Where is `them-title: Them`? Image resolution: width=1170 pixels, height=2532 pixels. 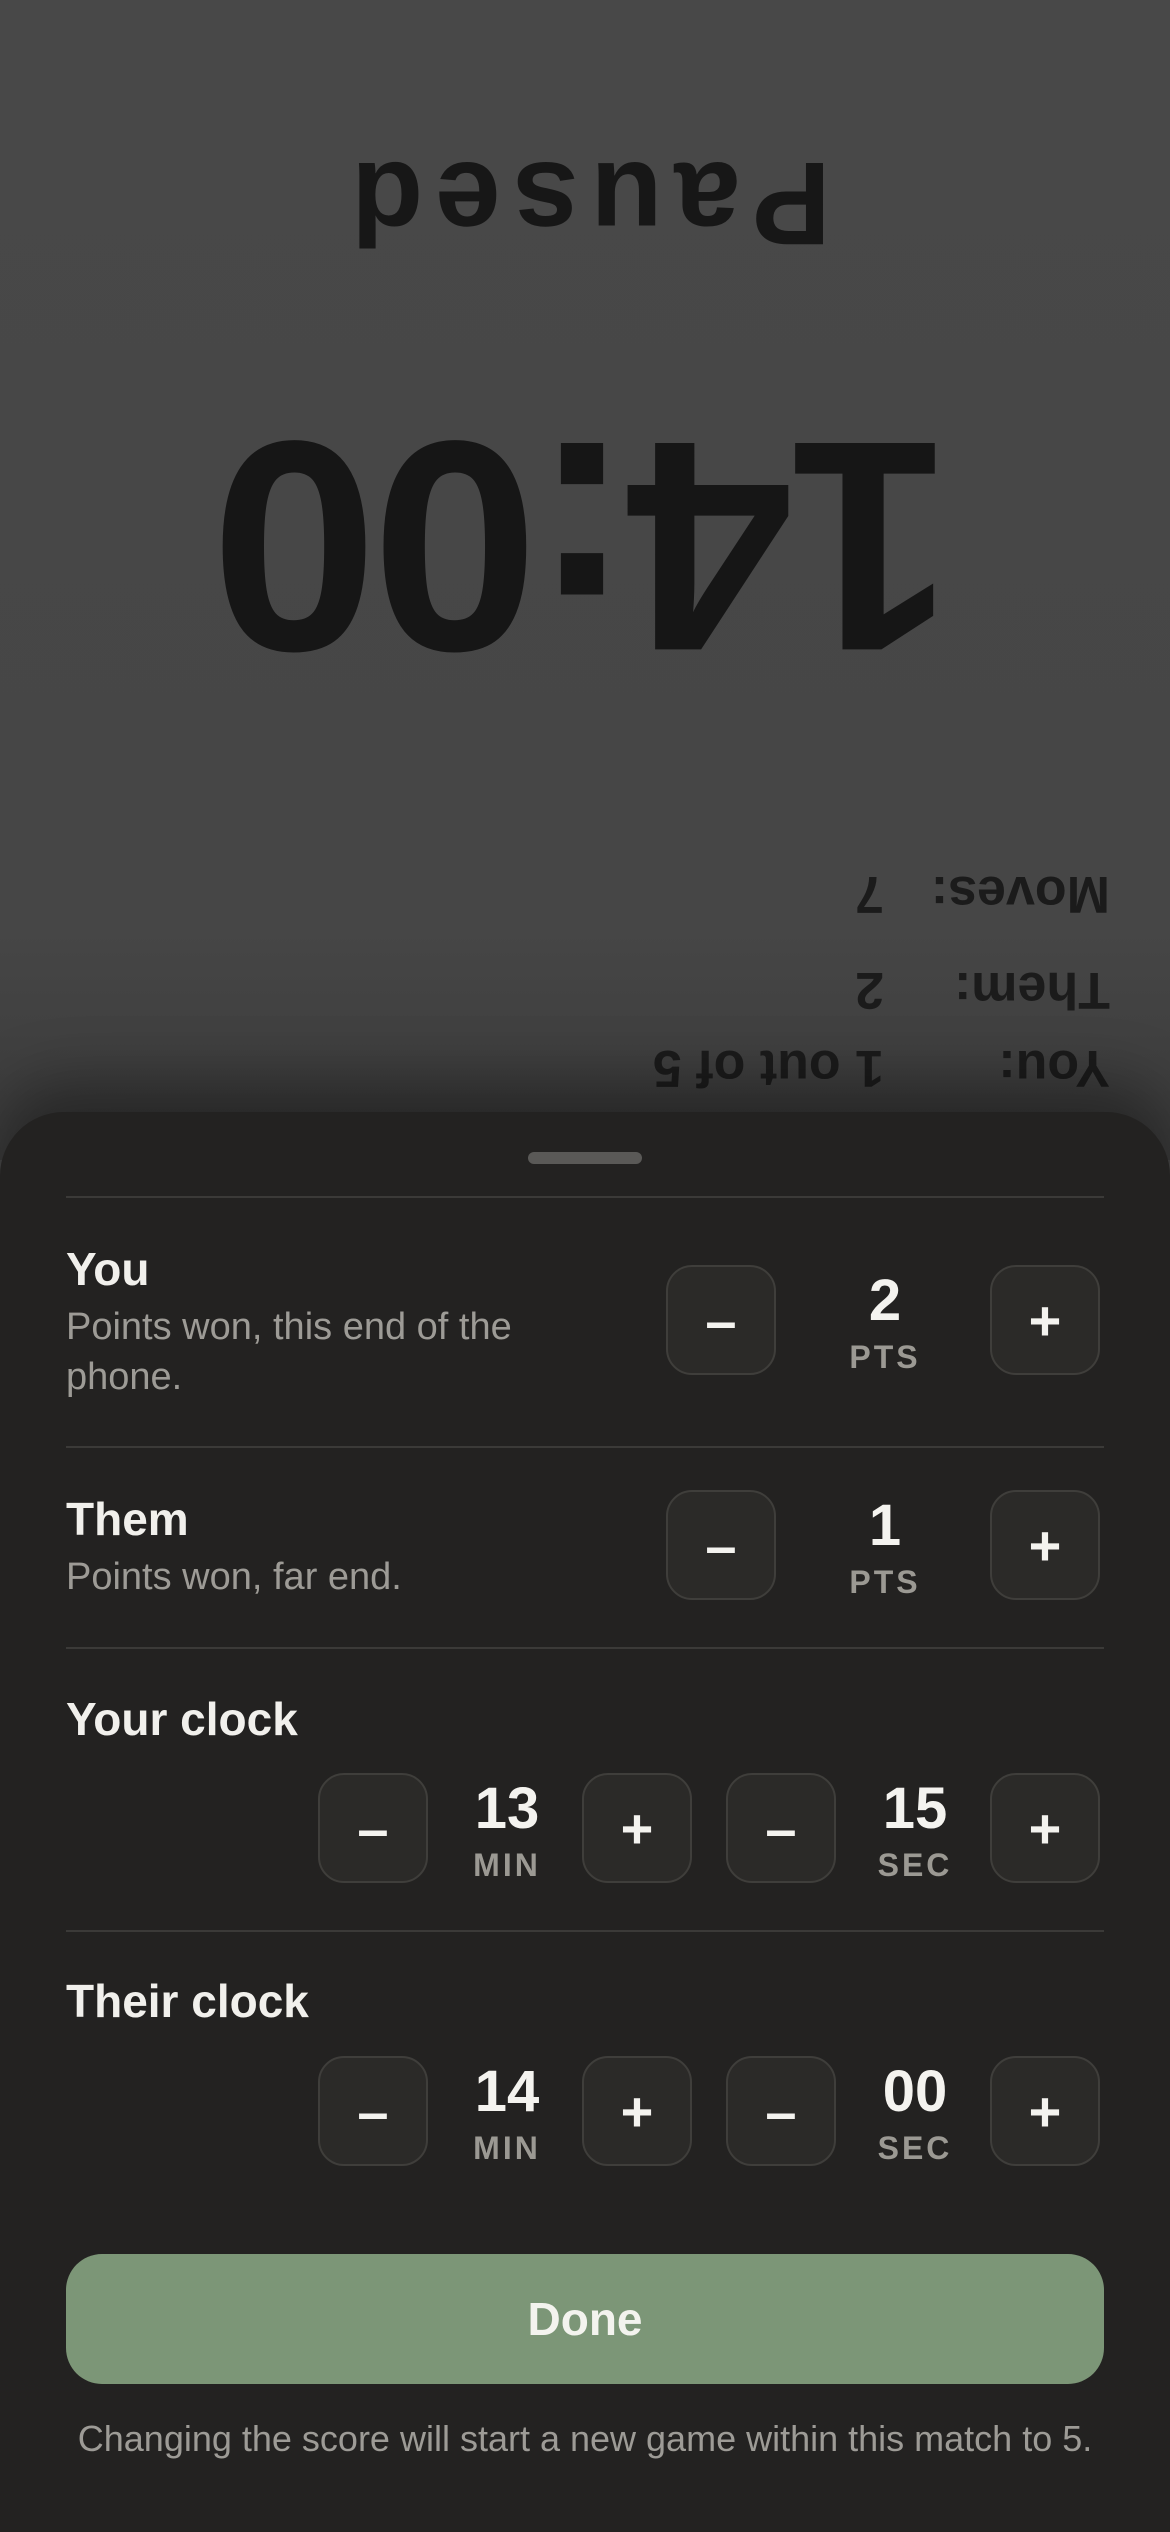 them-title: Them is located at coordinates (127, 1519).